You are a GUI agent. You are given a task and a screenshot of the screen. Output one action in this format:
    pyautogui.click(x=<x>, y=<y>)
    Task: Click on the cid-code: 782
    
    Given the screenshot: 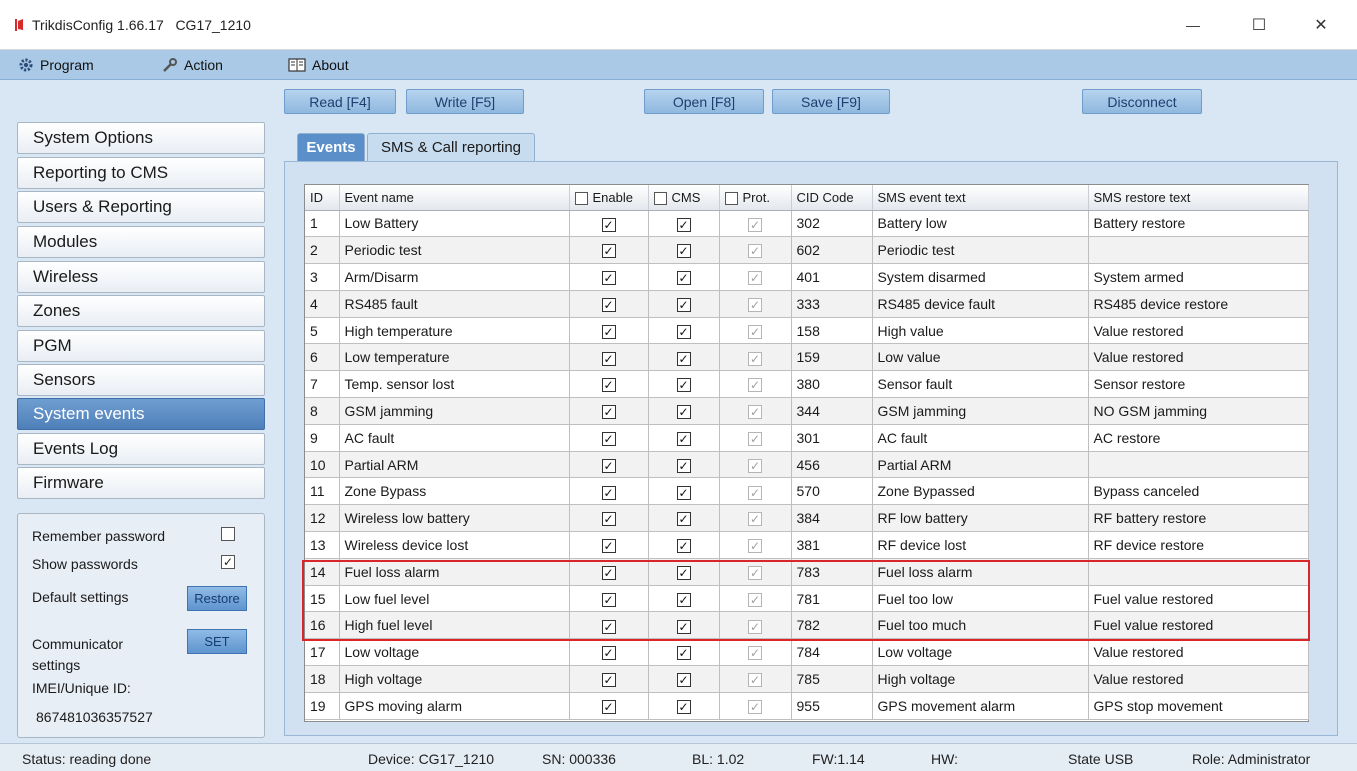 What is the action you would take?
    pyautogui.click(x=832, y=625)
    